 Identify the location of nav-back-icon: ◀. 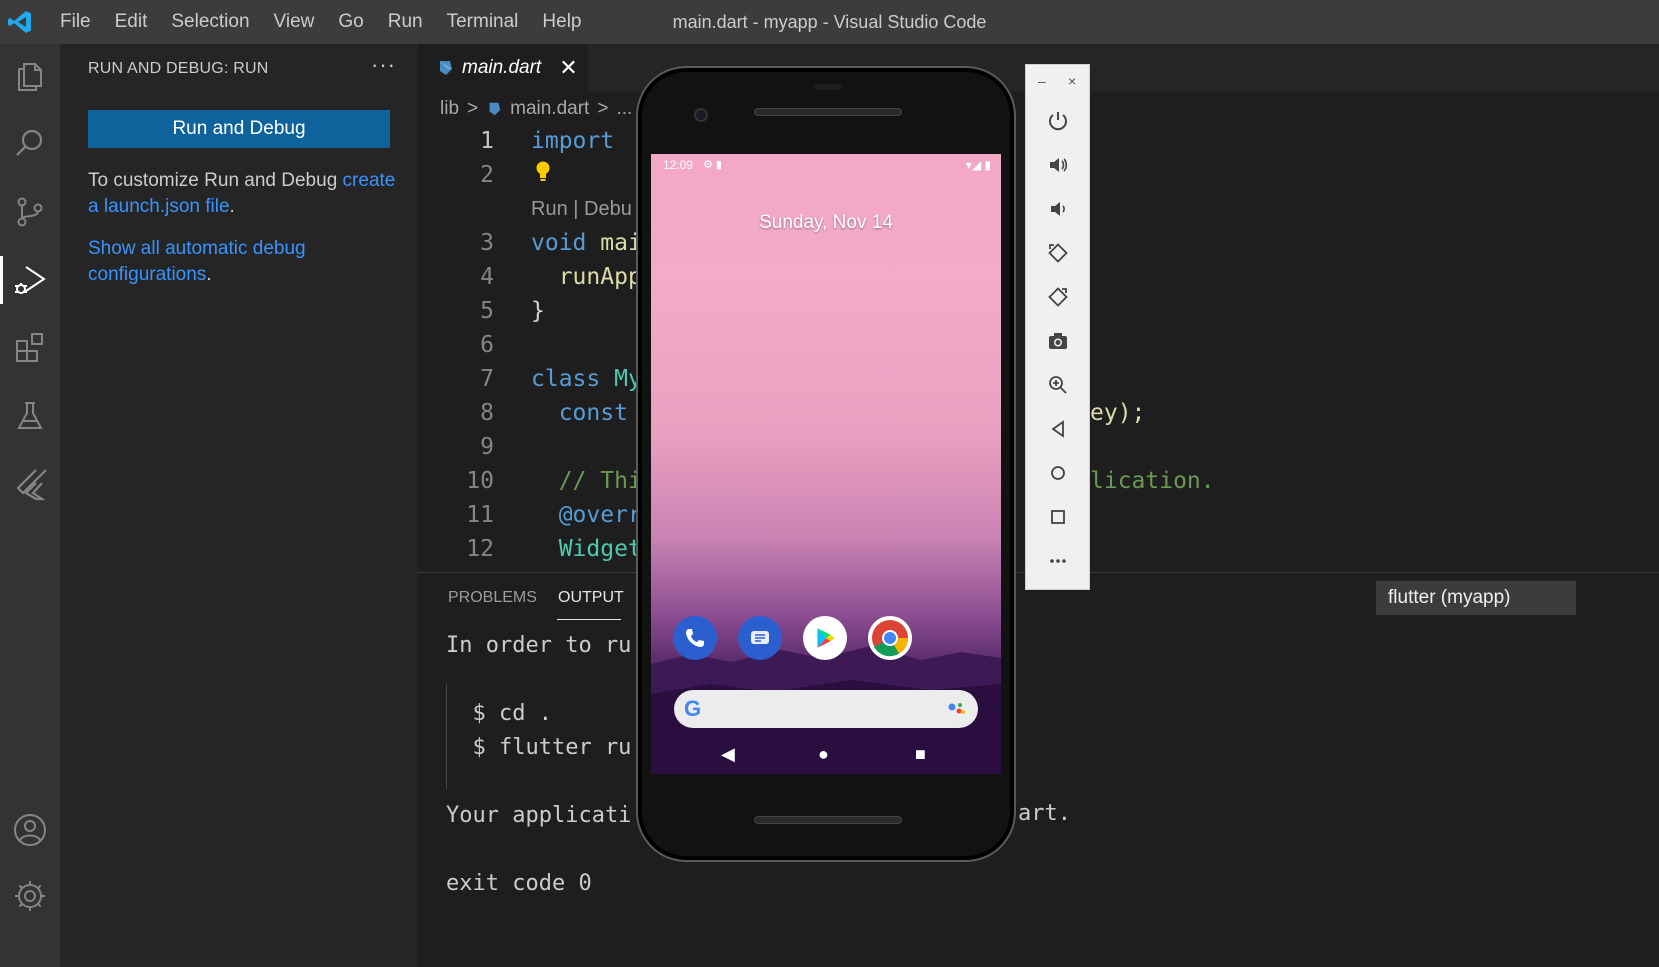
(728, 754).